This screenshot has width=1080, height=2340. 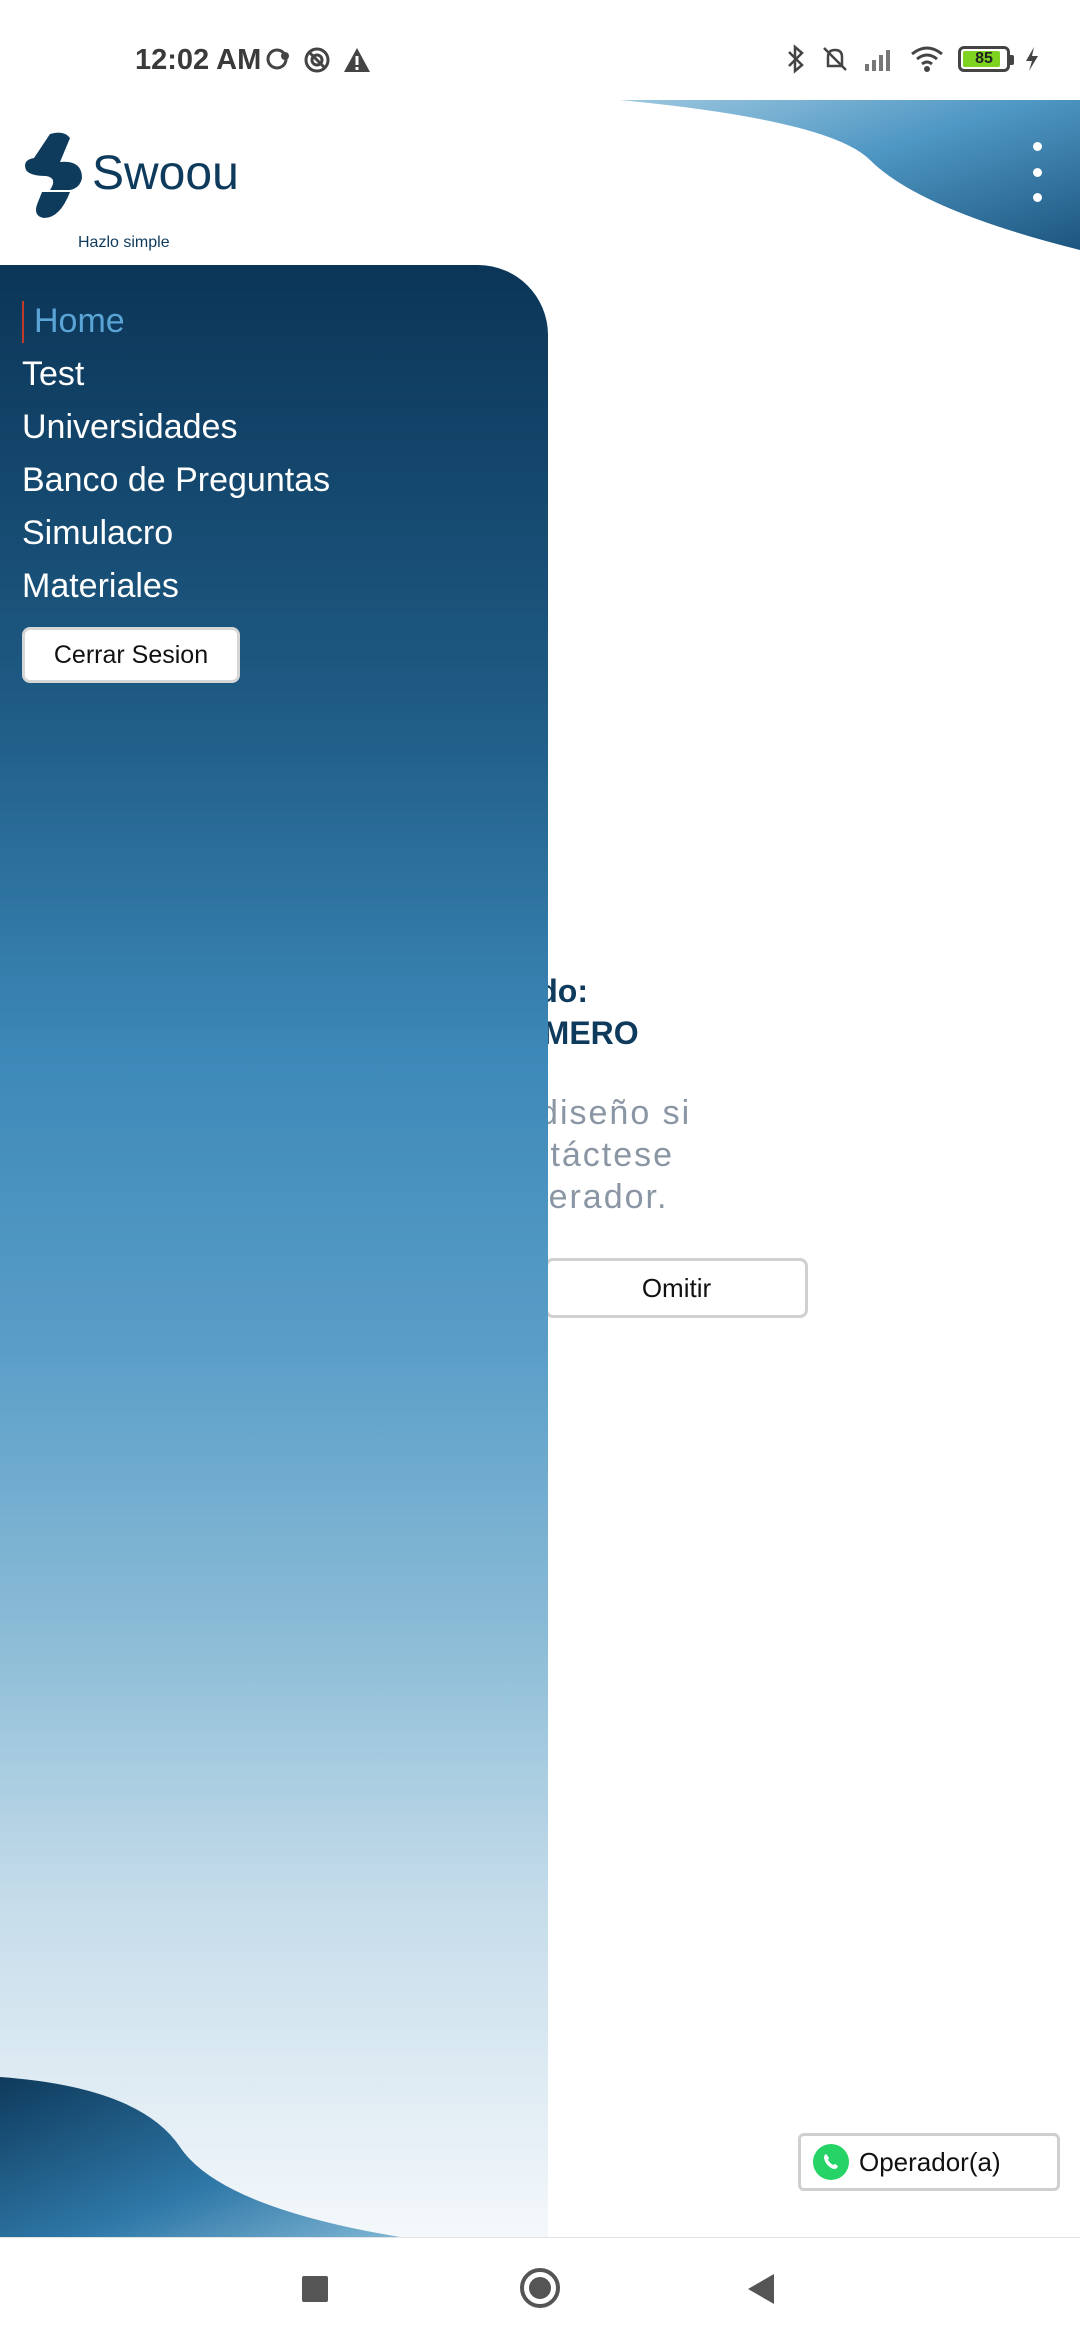 I want to click on signal-icon, so click(x=877, y=60).